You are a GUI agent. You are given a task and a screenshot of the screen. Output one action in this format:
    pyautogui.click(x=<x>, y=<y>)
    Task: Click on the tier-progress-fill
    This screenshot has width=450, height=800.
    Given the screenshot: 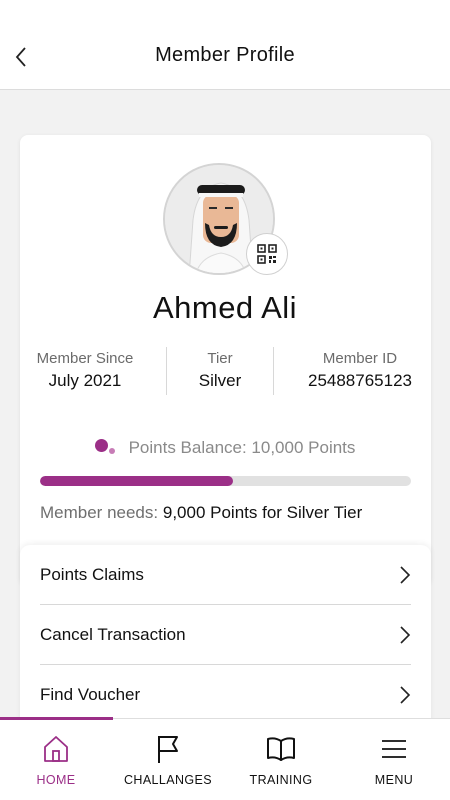 What is the action you would take?
    pyautogui.click(x=136, y=481)
    